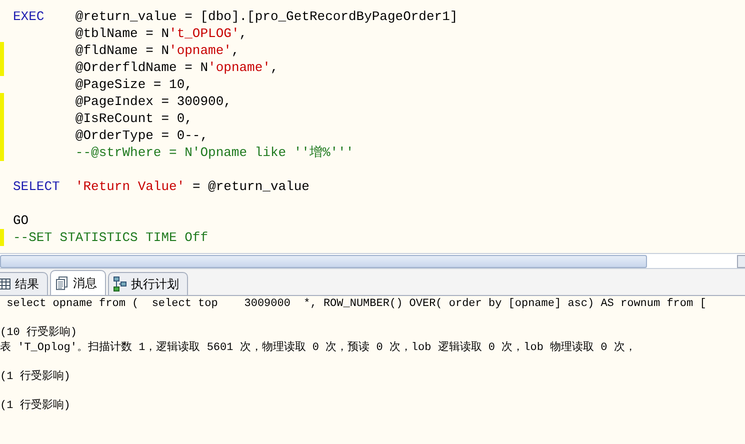 This screenshot has height=444, width=745. What do you see at coordinates (39, 333) in the screenshot?
I see `message-line: (10 行受影响)` at bounding box center [39, 333].